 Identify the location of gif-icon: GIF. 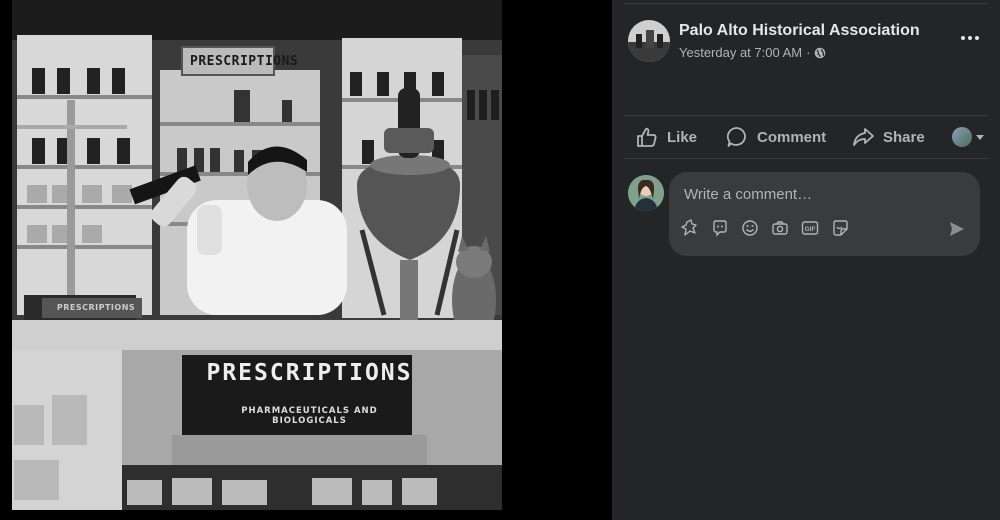
(810, 228).